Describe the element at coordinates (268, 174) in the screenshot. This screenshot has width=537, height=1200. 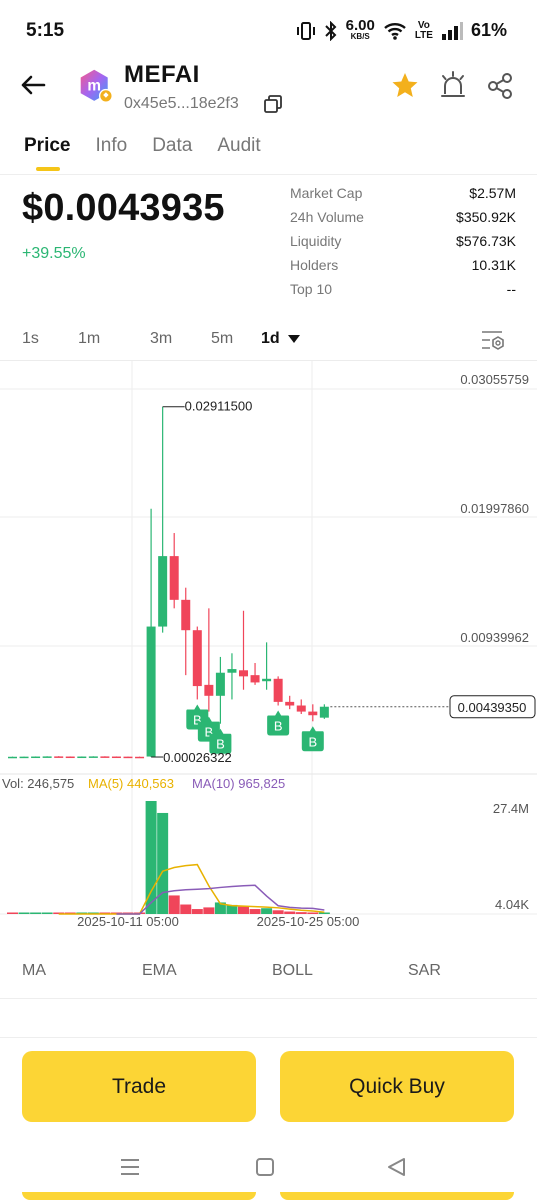
I see `tabs-divider` at that location.